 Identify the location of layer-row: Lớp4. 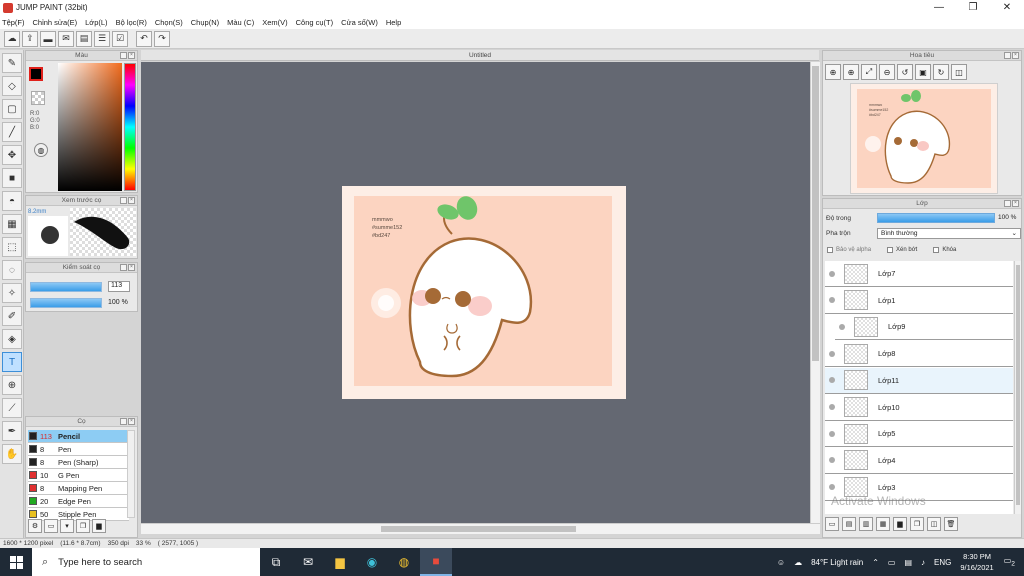
(919, 460).